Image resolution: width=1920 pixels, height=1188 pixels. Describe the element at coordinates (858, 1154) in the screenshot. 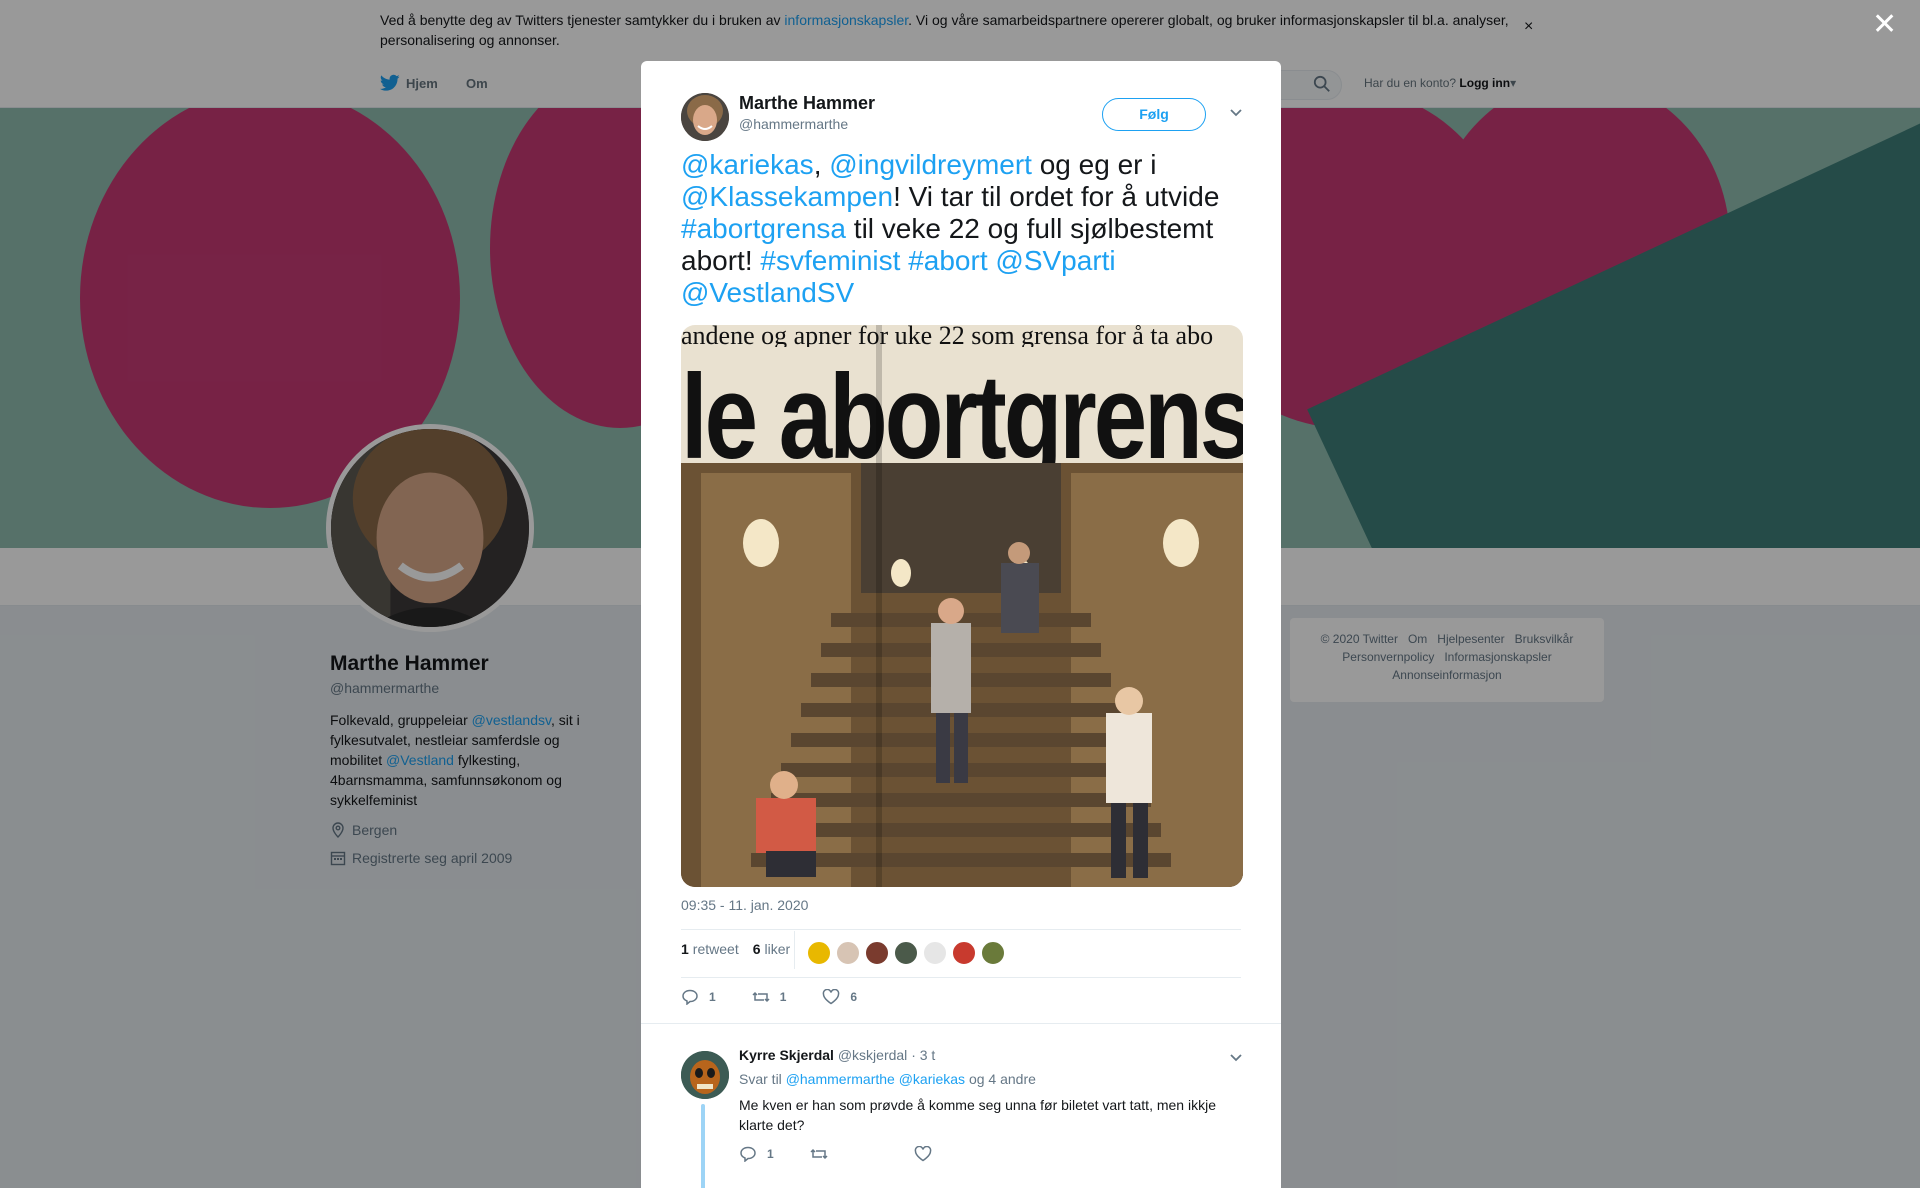

I see `reply-actions: 1` at that location.